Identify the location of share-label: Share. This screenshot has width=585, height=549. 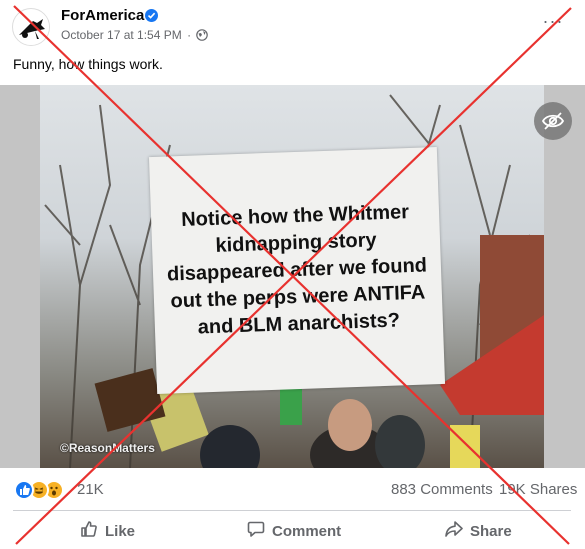
(491, 531).